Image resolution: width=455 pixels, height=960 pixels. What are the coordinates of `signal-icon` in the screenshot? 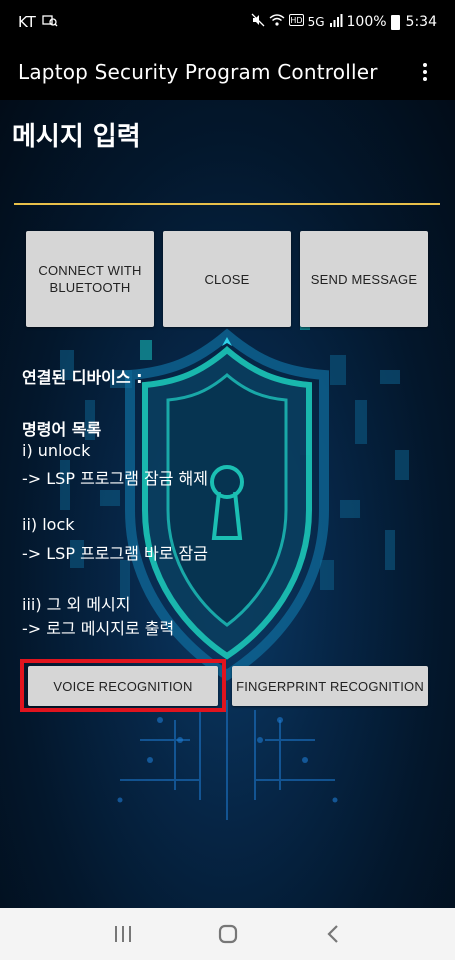 It's located at (336, 22).